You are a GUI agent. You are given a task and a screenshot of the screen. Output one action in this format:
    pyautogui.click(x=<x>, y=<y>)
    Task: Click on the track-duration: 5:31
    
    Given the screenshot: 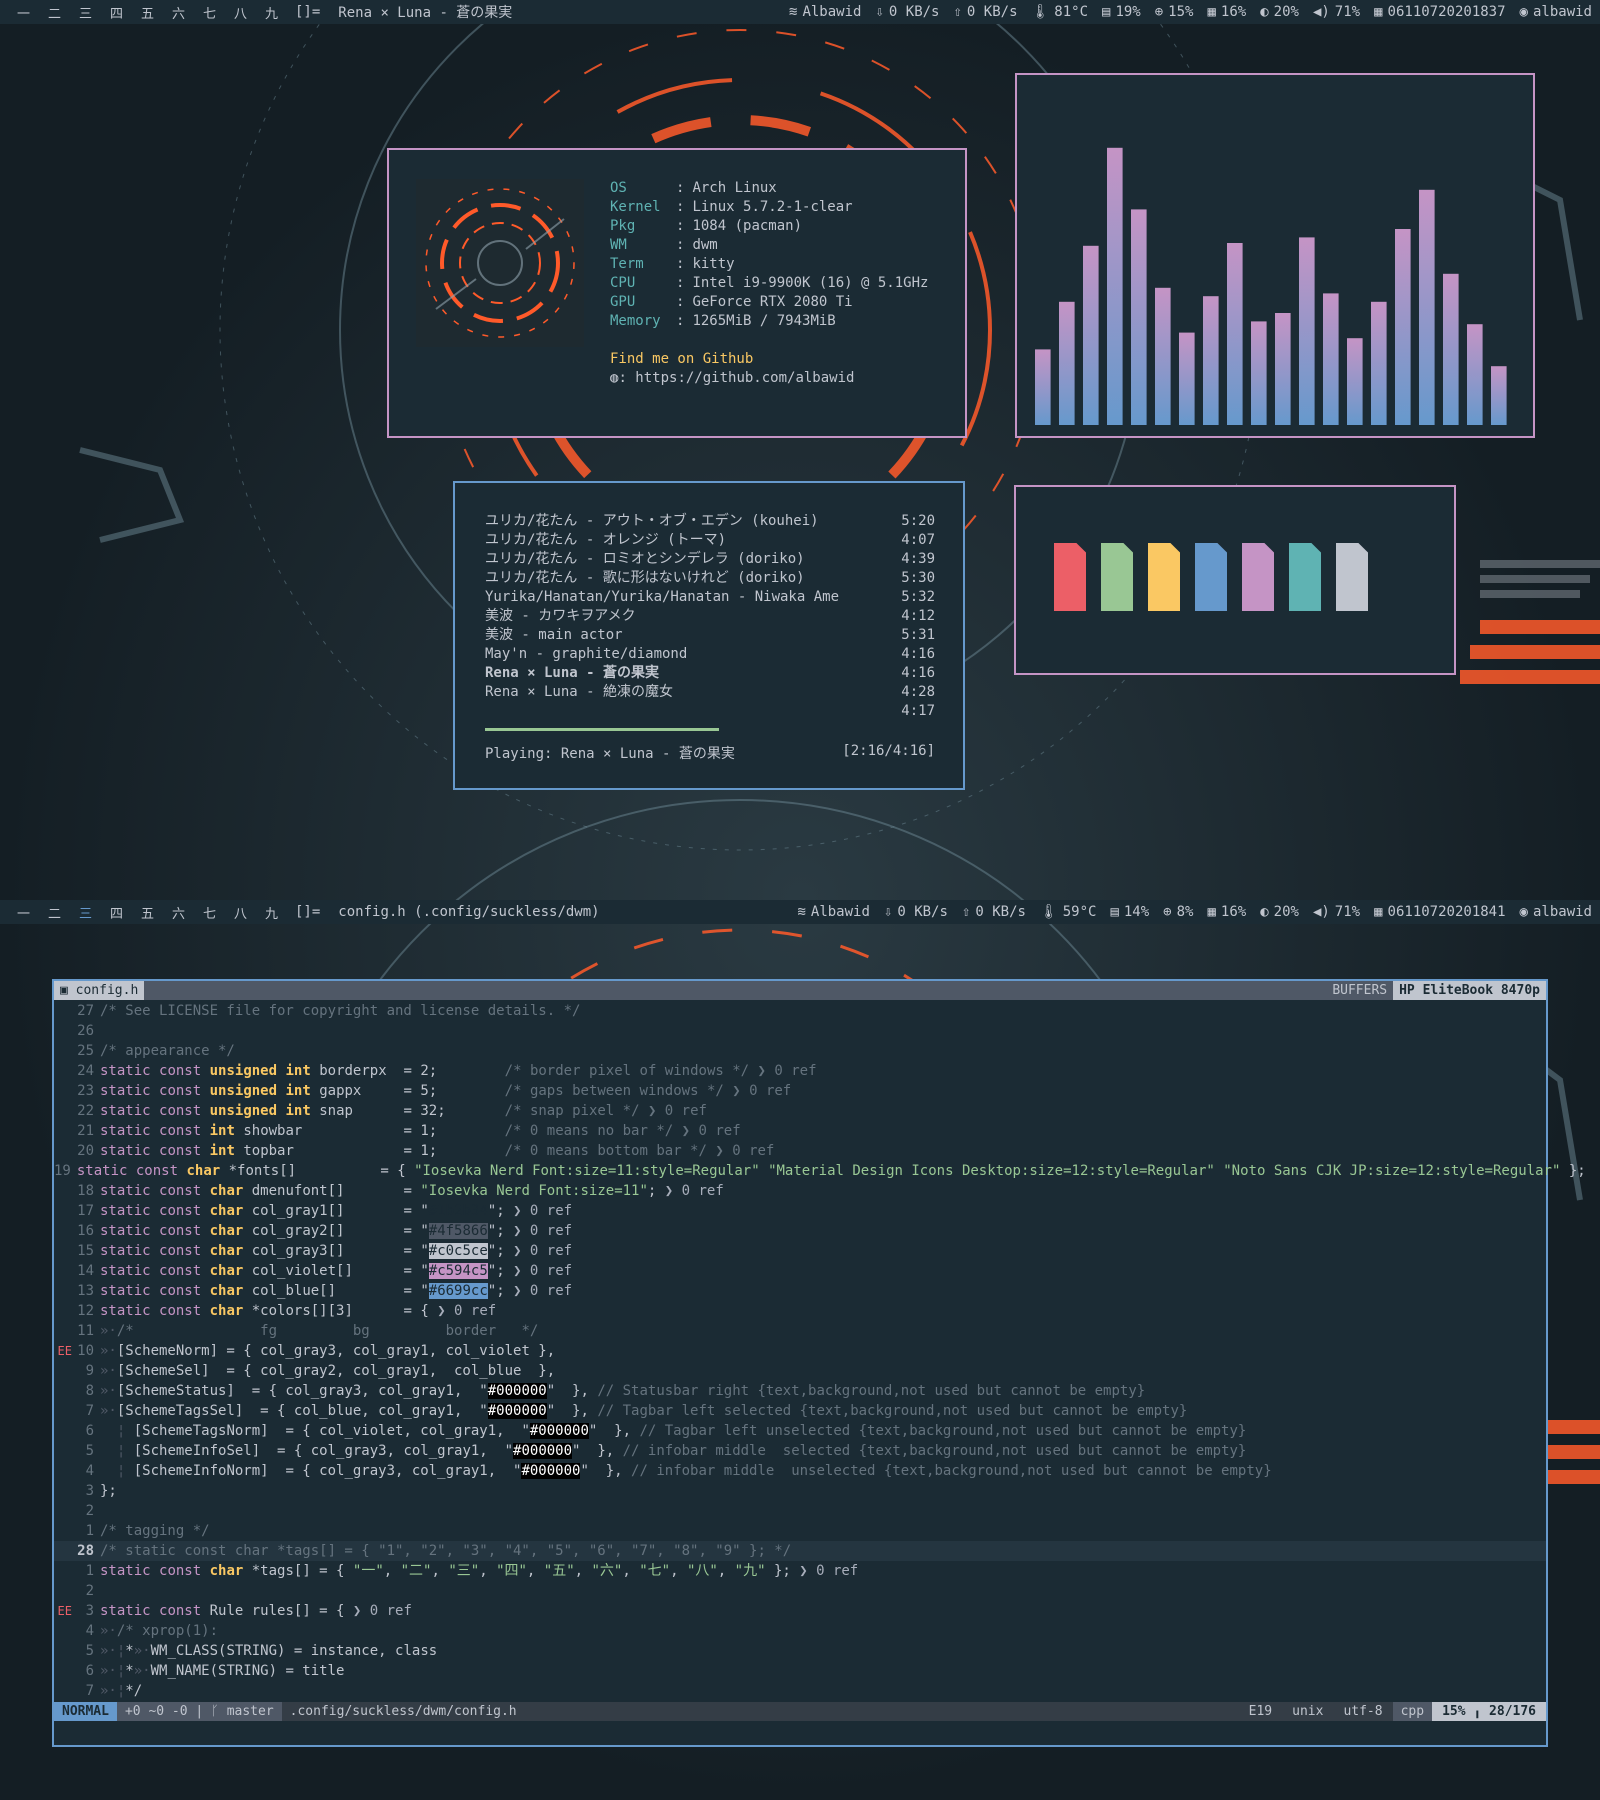 What is the action you would take?
    pyautogui.click(x=918, y=635)
    